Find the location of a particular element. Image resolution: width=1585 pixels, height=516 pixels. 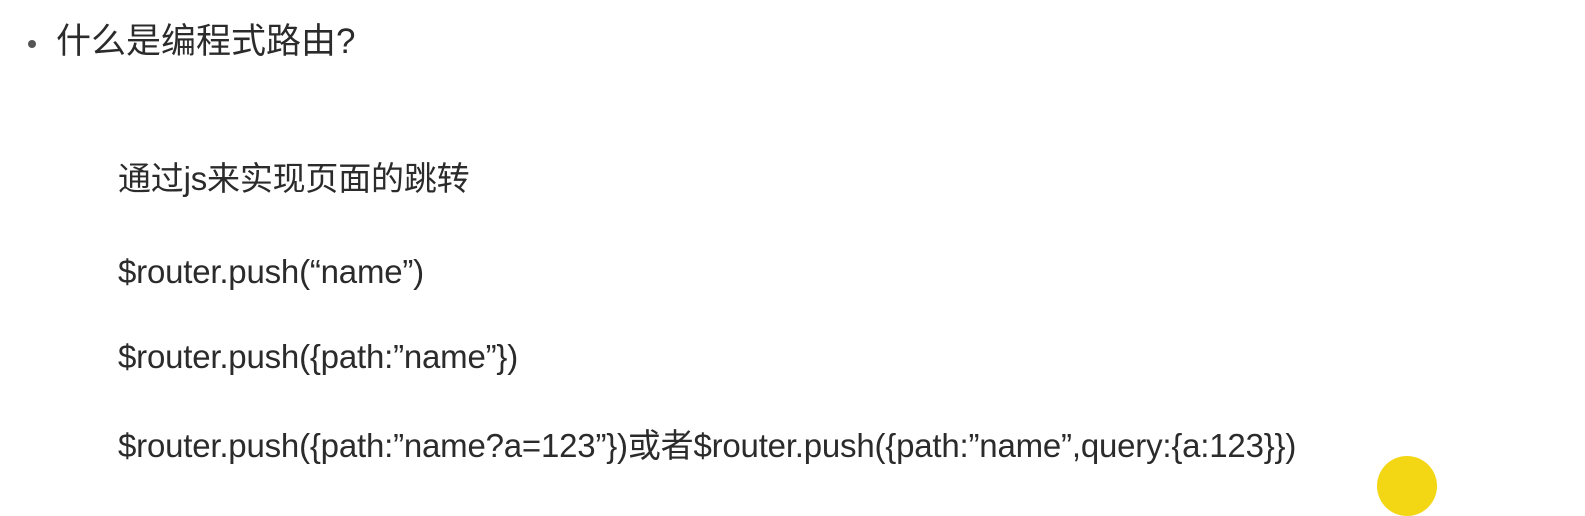

cursor-highlight-icon is located at coordinates (1407, 486).